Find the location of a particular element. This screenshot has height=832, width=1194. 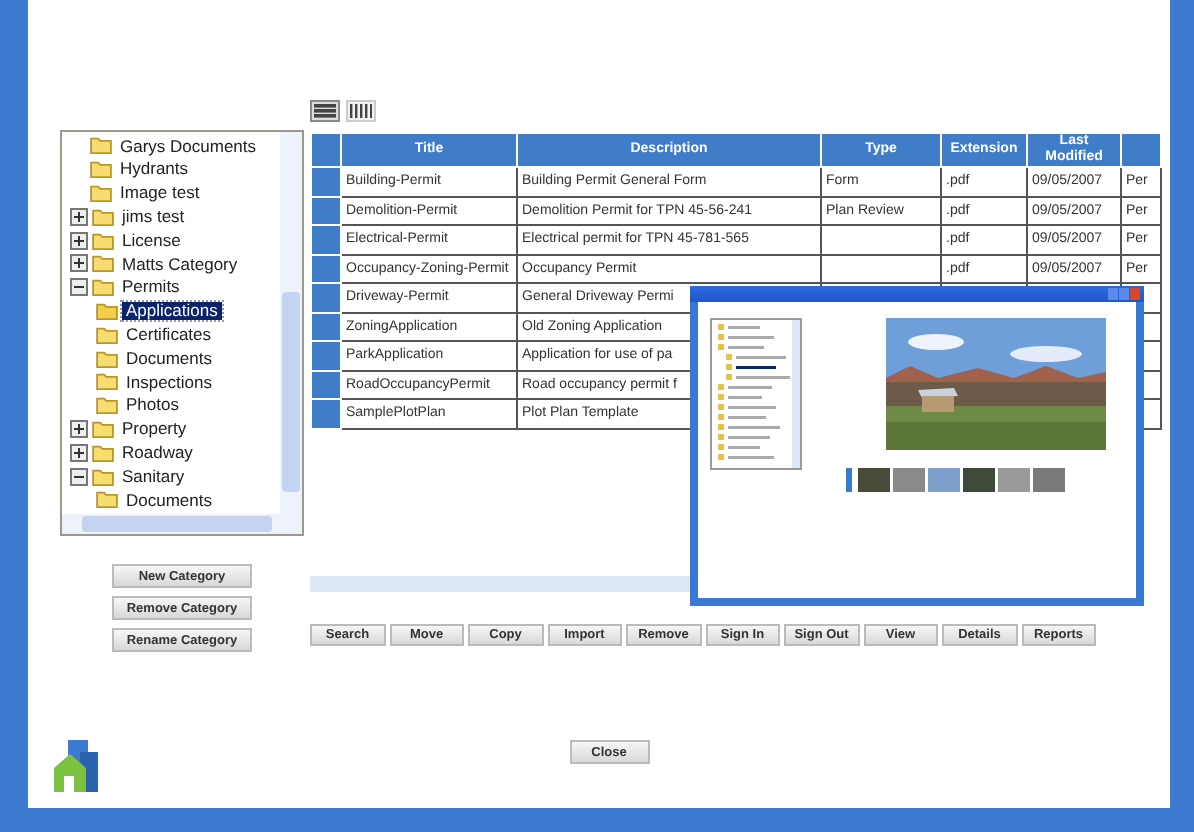

tree-item: Garys Documents is located at coordinates (188, 146).